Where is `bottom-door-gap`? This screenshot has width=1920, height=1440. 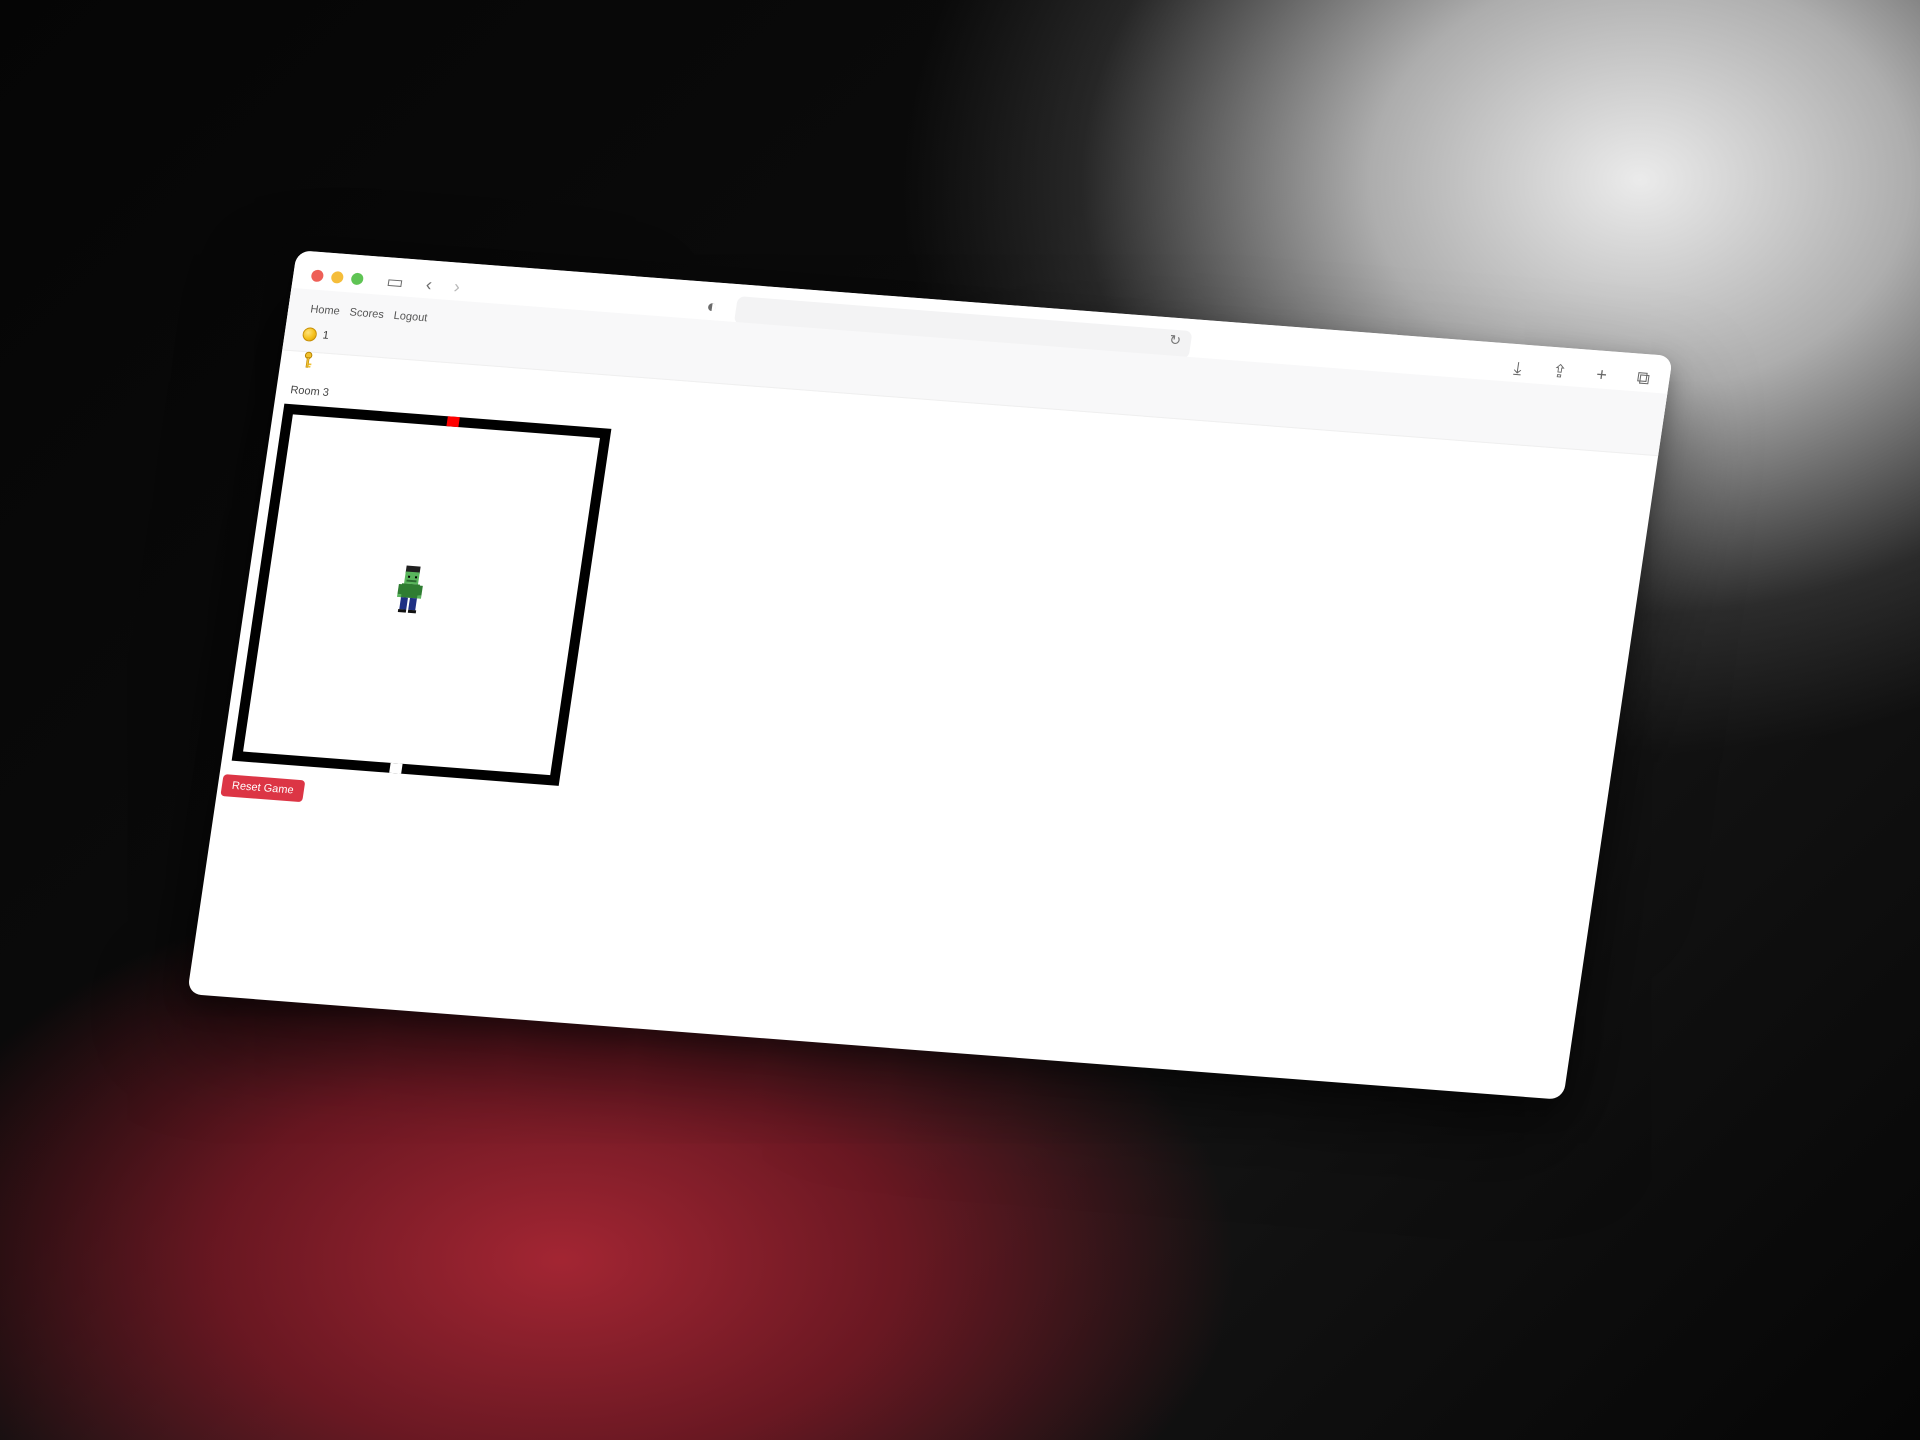
bottom-door-gap is located at coordinates (396, 768).